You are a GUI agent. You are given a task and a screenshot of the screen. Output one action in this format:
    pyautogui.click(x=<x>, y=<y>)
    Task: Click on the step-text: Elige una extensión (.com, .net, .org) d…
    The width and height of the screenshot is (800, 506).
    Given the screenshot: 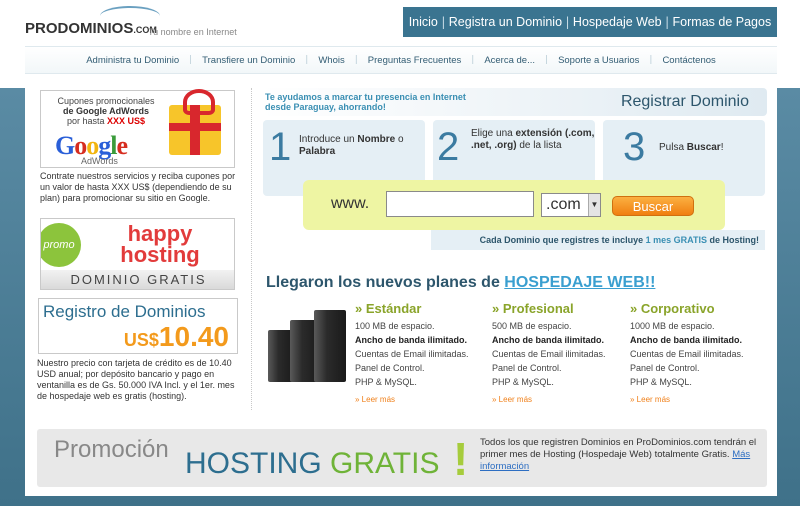 What is the action you would take?
    pyautogui.click(x=533, y=139)
    